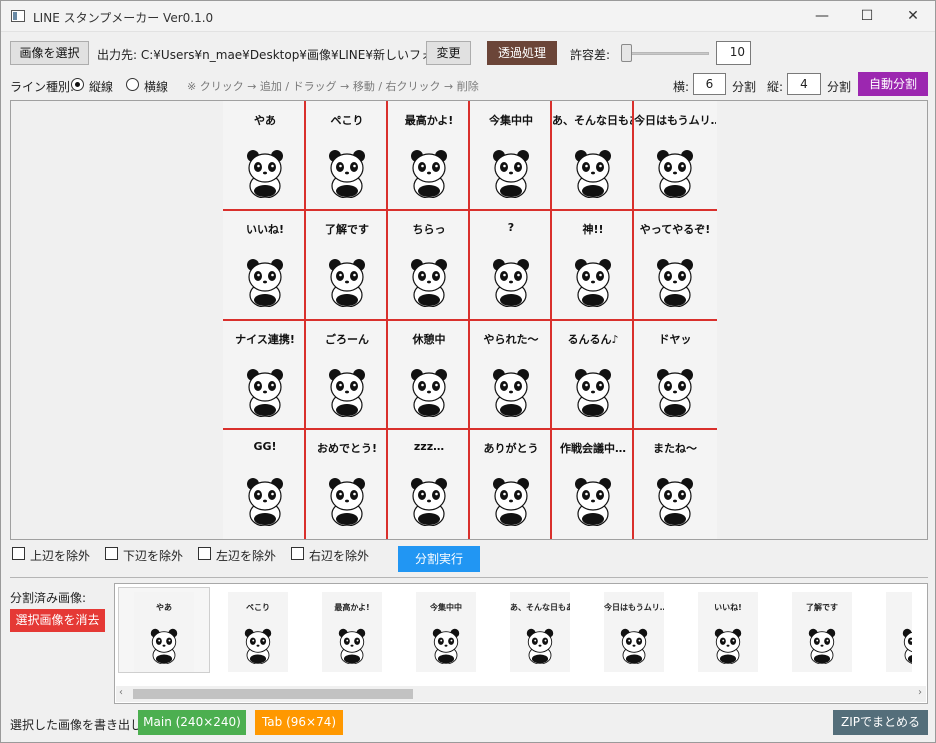 The height and width of the screenshot is (743, 936). Describe the element at coordinates (728, 632) in the screenshot. I see `thumbnail-item: いいね!` at that location.